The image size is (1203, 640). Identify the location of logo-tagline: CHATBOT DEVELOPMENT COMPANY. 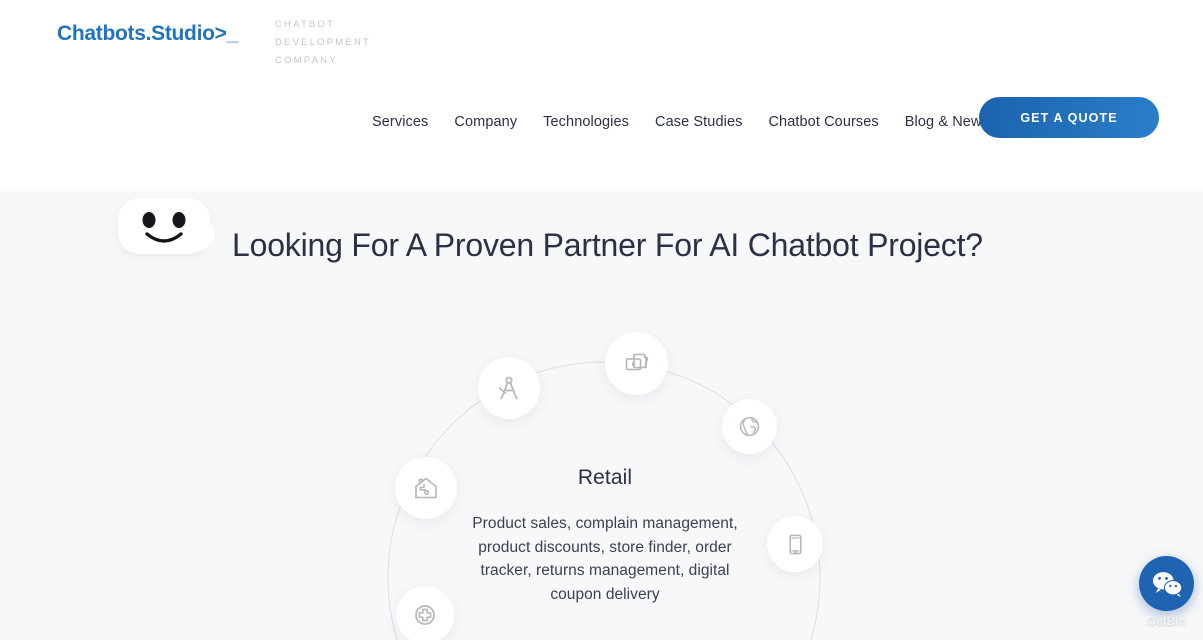
(323, 43).